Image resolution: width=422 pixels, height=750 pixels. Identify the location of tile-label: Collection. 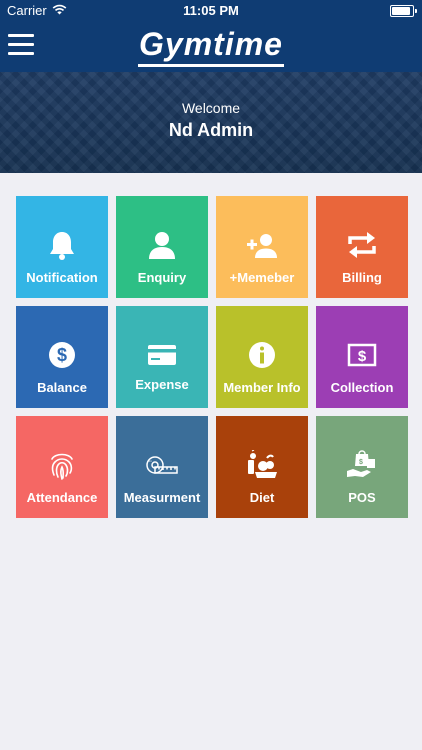
(362, 387).